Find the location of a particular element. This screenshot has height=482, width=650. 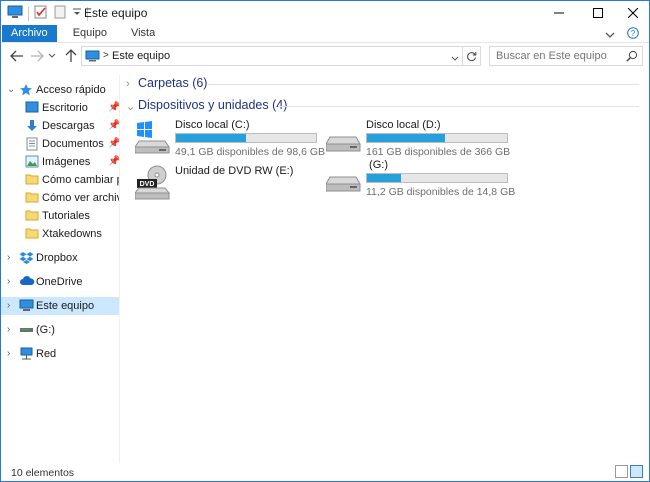

address-bar: > Este equipo is located at coordinates (281, 56).